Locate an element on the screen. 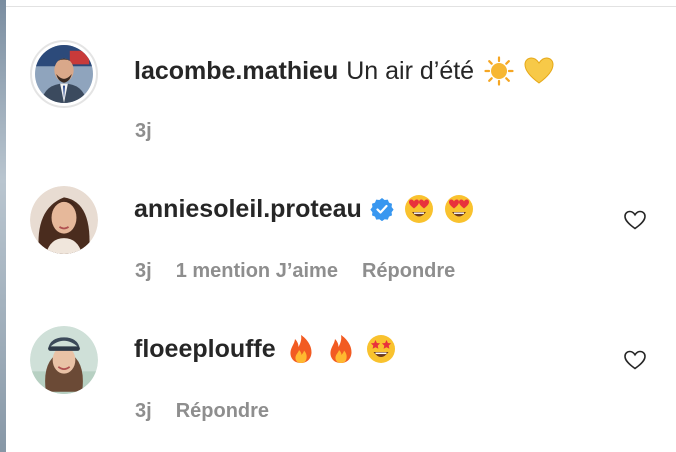 The width and height of the screenshot is (676, 452). comment-text-line: floeeplouffe is located at coordinates (265, 349).